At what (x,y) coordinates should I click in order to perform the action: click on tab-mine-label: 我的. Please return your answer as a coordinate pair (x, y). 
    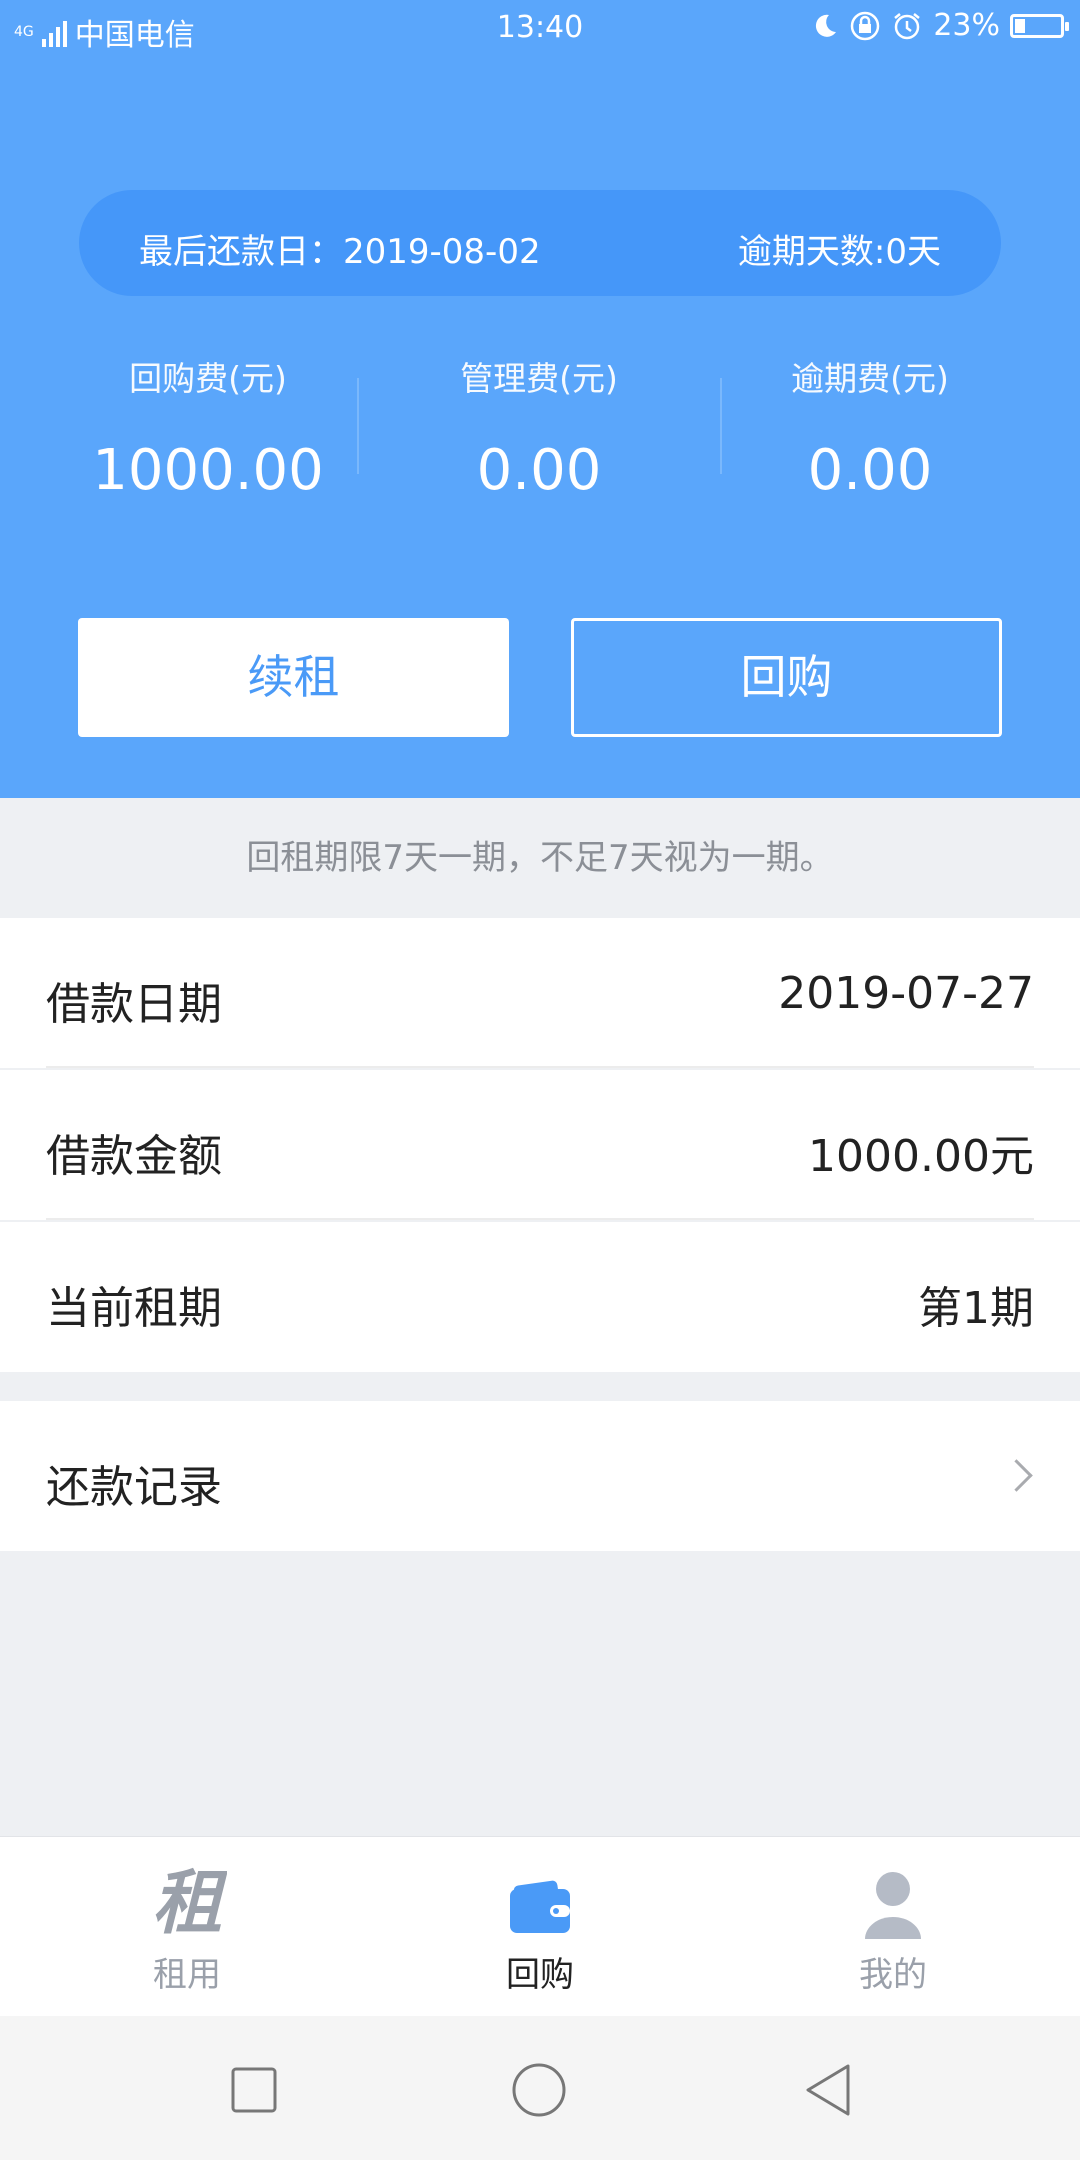
    Looking at the image, I should click on (893, 1975).